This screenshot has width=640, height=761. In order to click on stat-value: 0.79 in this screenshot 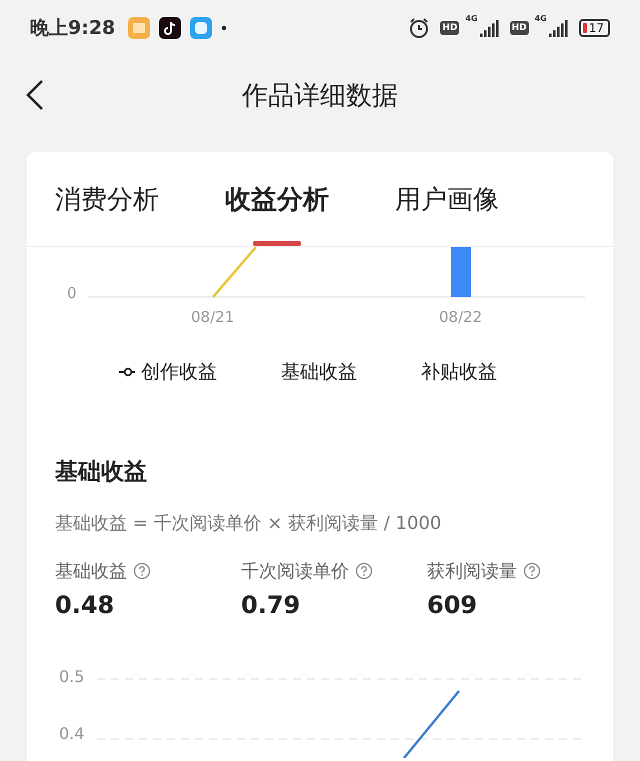, I will do `click(271, 605)`.